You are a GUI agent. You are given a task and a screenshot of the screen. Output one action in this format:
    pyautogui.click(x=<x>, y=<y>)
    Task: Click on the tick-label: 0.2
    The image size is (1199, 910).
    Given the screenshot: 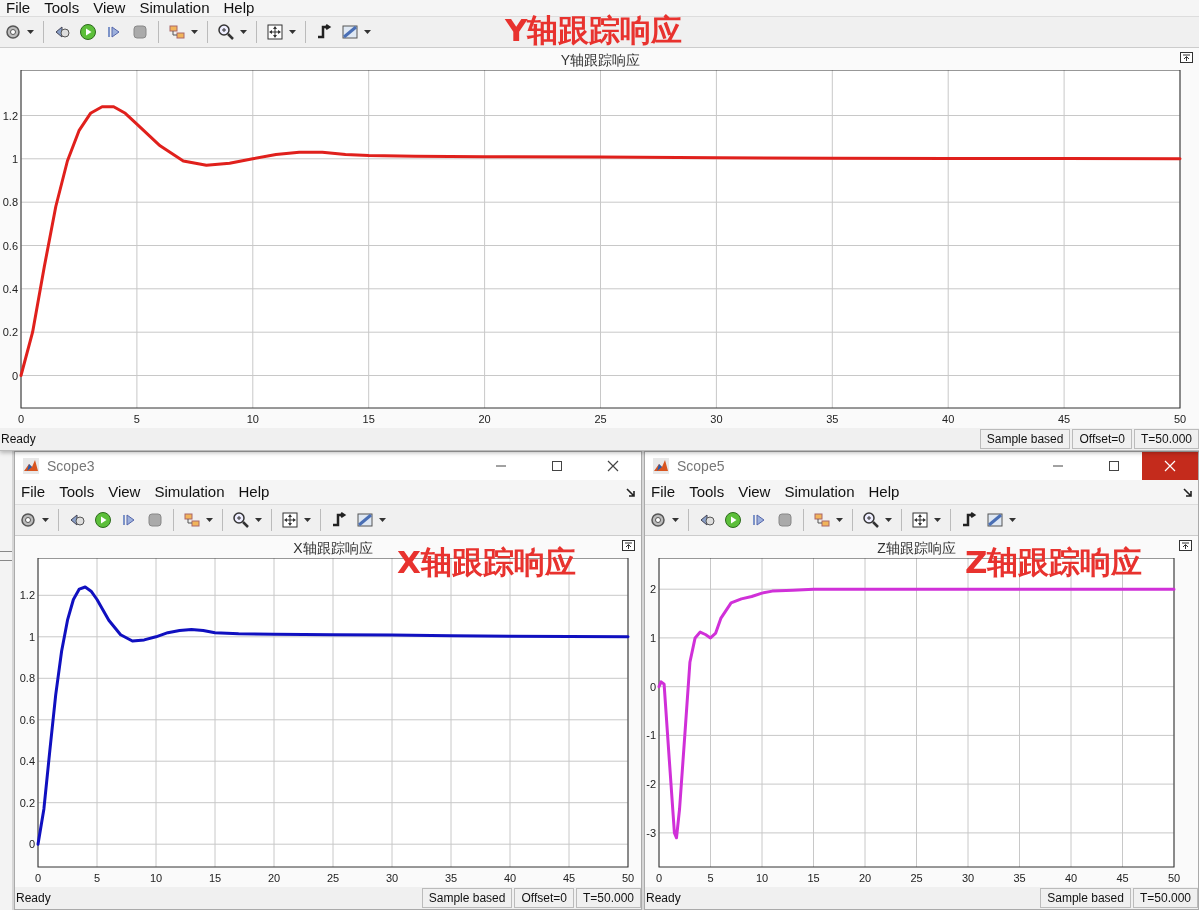 What is the action you would take?
    pyautogui.click(x=27, y=802)
    